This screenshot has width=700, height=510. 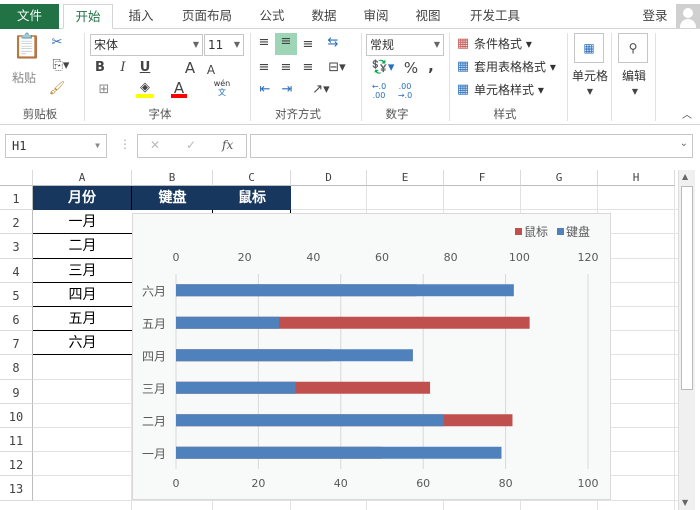 What do you see at coordinates (286, 68) in the screenshot?
I see `align-center-icon: ≡` at bounding box center [286, 68].